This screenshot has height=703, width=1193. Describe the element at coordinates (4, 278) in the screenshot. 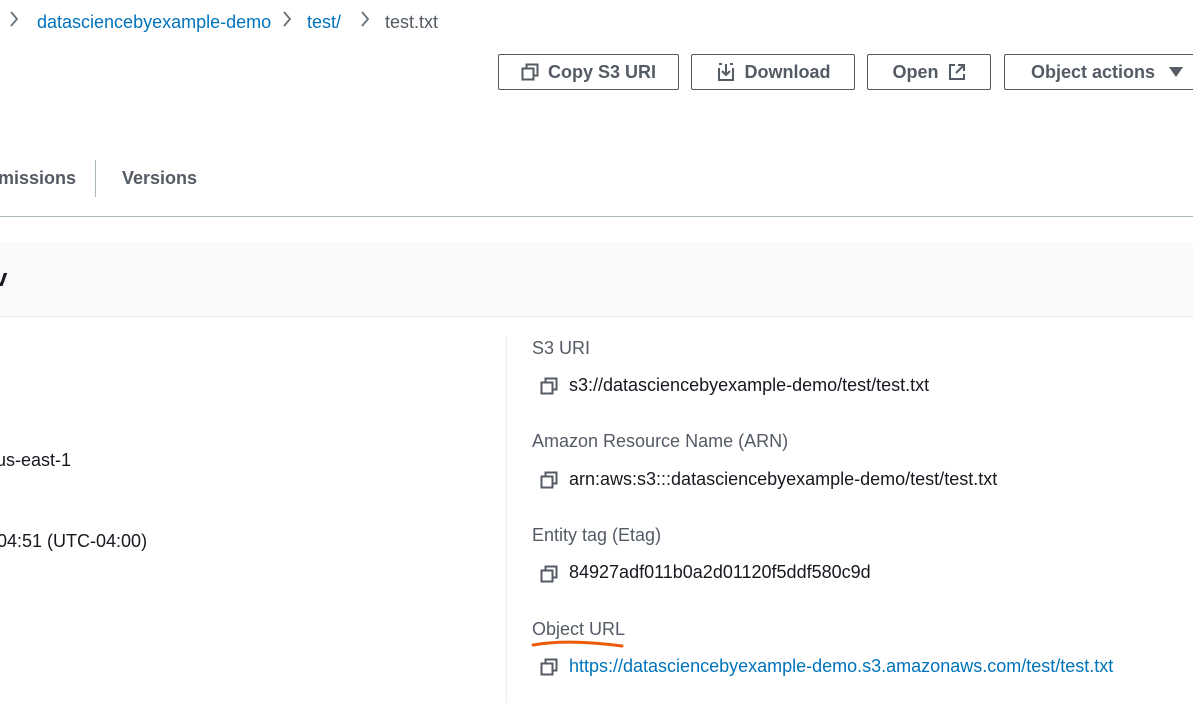

I see `panel-title: v` at that location.